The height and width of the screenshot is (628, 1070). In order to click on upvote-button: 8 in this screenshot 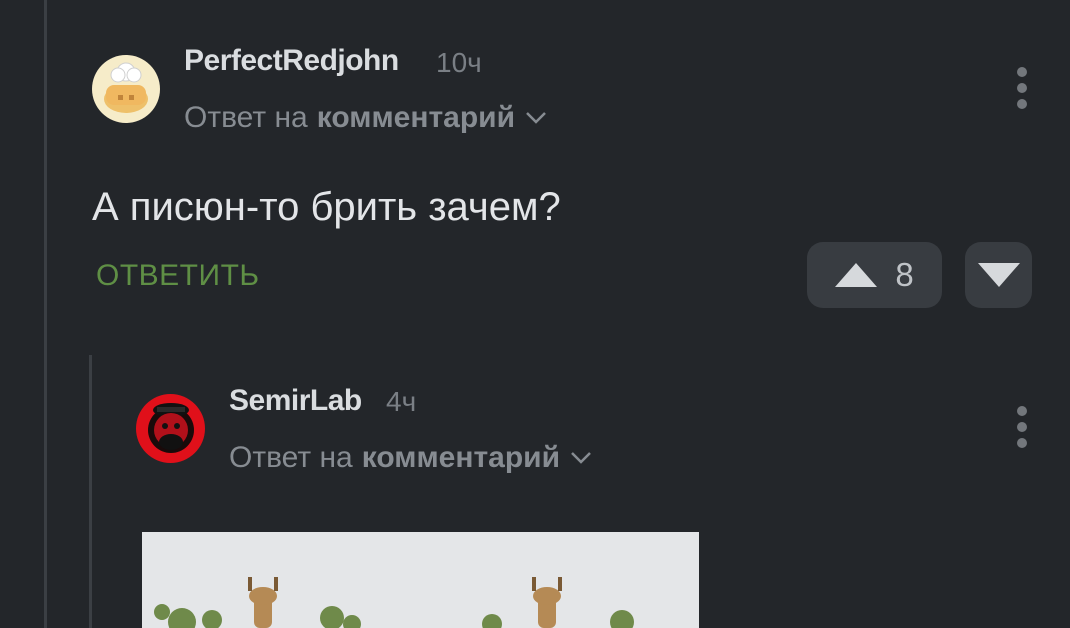, I will do `click(874, 275)`.